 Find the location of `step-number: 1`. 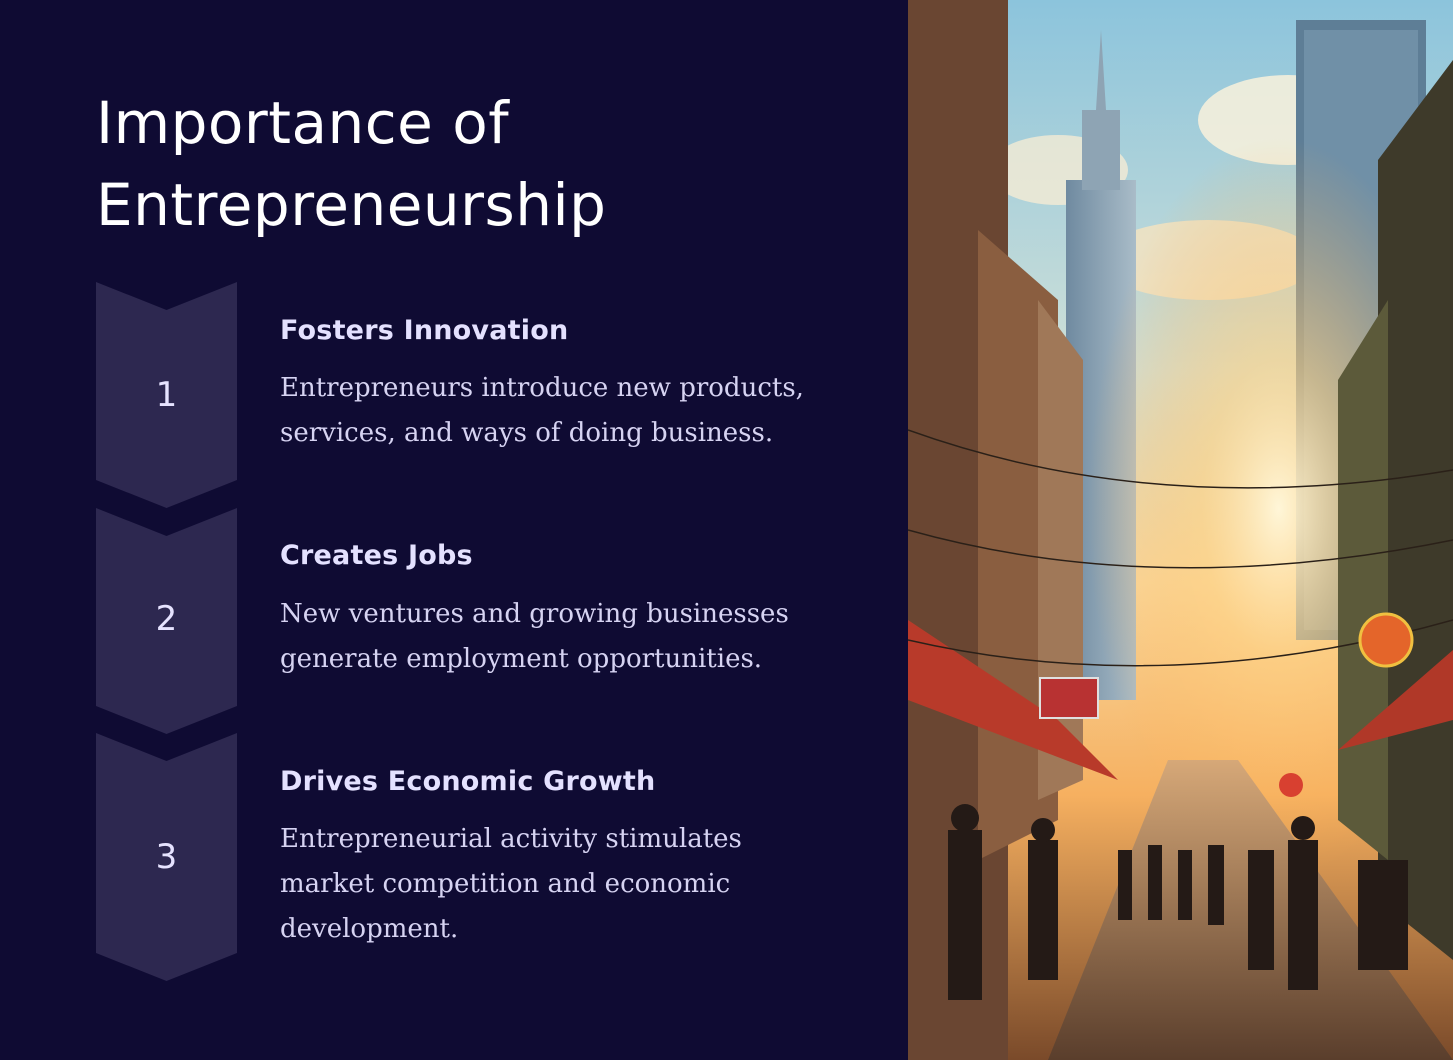

step-number: 1 is located at coordinates (166, 395).